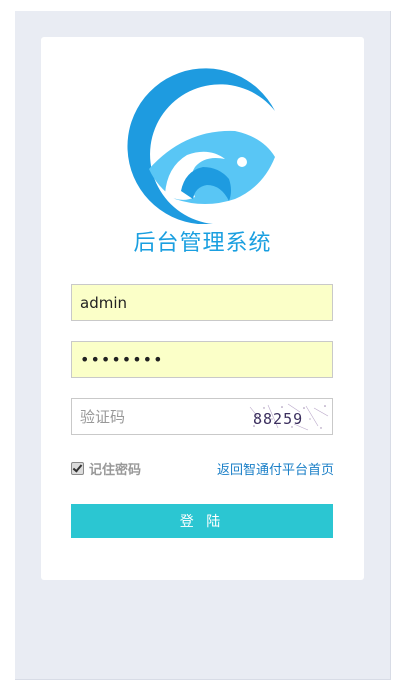 The width and height of the screenshot is (400, 693). What do you see at coordinates (77, 468) in the screenshot?
I see `checkbox-checked-icon` at bounding box center [77, 468].